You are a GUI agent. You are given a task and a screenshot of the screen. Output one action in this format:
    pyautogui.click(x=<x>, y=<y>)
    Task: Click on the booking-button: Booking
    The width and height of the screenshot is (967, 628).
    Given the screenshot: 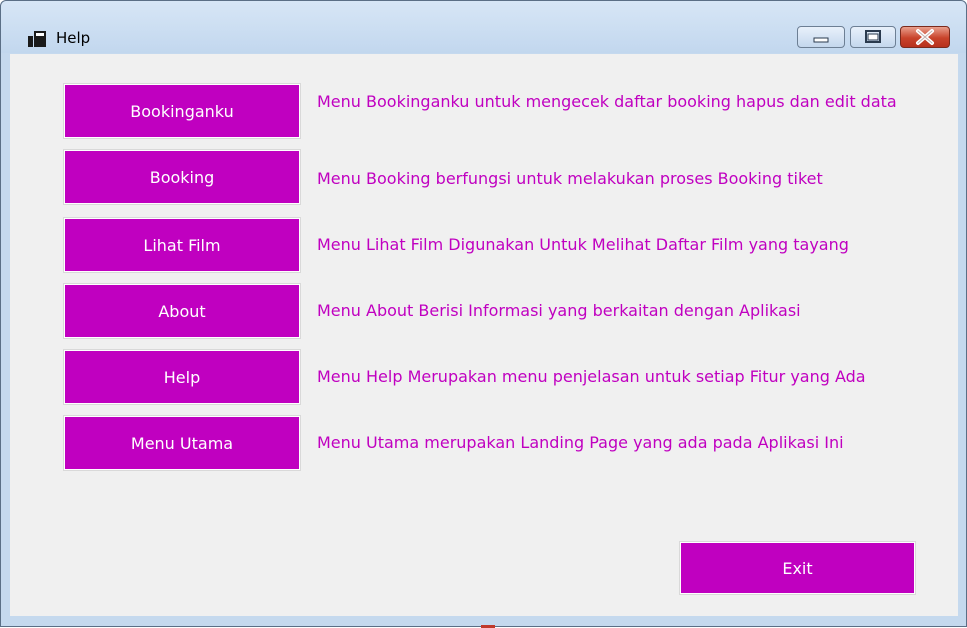 What is the action you would take?
    pyautogui.click(x=182, y=177)
    